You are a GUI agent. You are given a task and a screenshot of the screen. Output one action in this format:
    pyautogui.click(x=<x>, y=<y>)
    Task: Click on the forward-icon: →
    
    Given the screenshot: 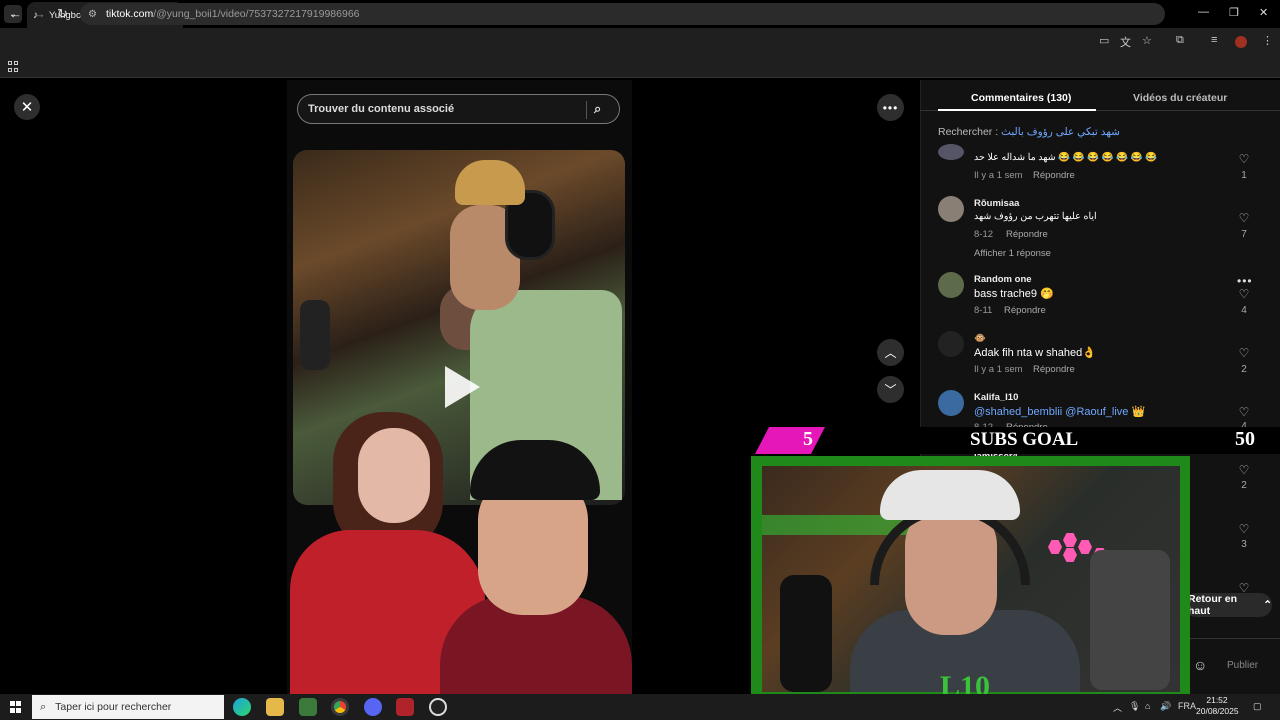 What is the action you would take?
    pyautogui.click(x=39, y=13)
    